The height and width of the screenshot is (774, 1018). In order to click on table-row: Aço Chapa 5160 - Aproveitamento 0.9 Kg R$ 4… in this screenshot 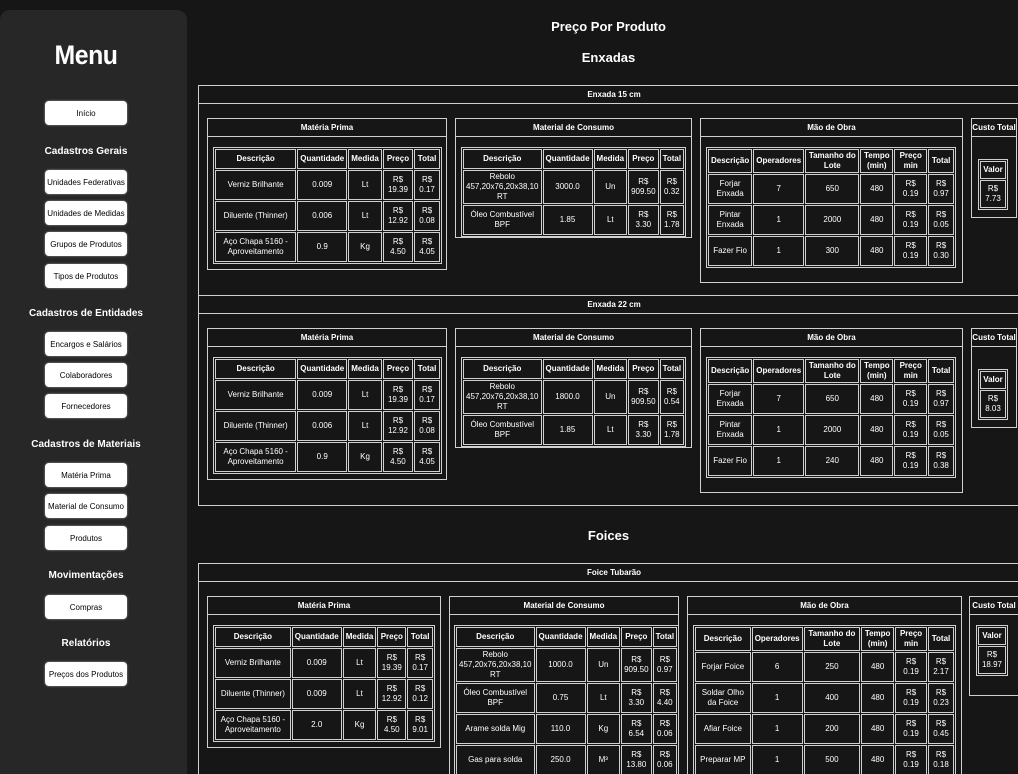, I will do `click(327, 247)`.